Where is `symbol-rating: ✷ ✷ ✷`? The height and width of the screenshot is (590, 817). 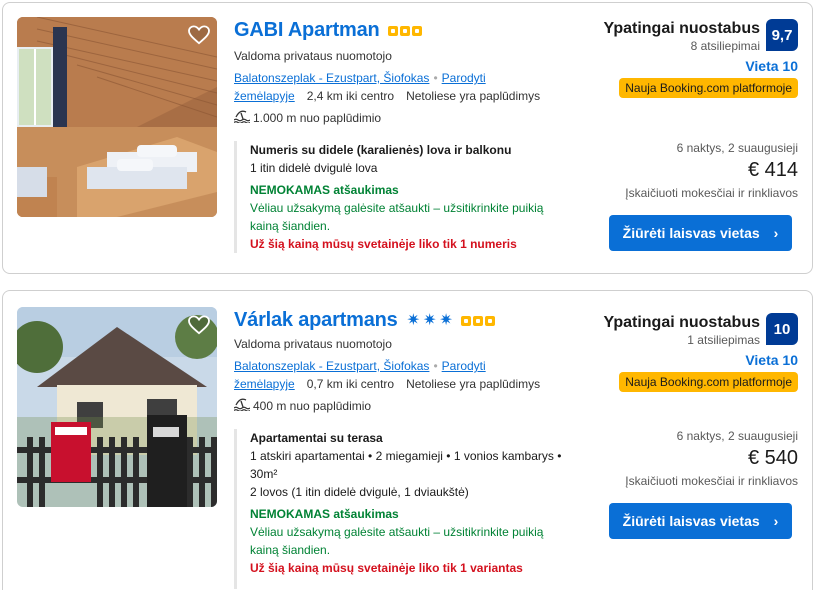 symbol-rating: ✷ ✷ ✷ is located at coordinates (428, 320).